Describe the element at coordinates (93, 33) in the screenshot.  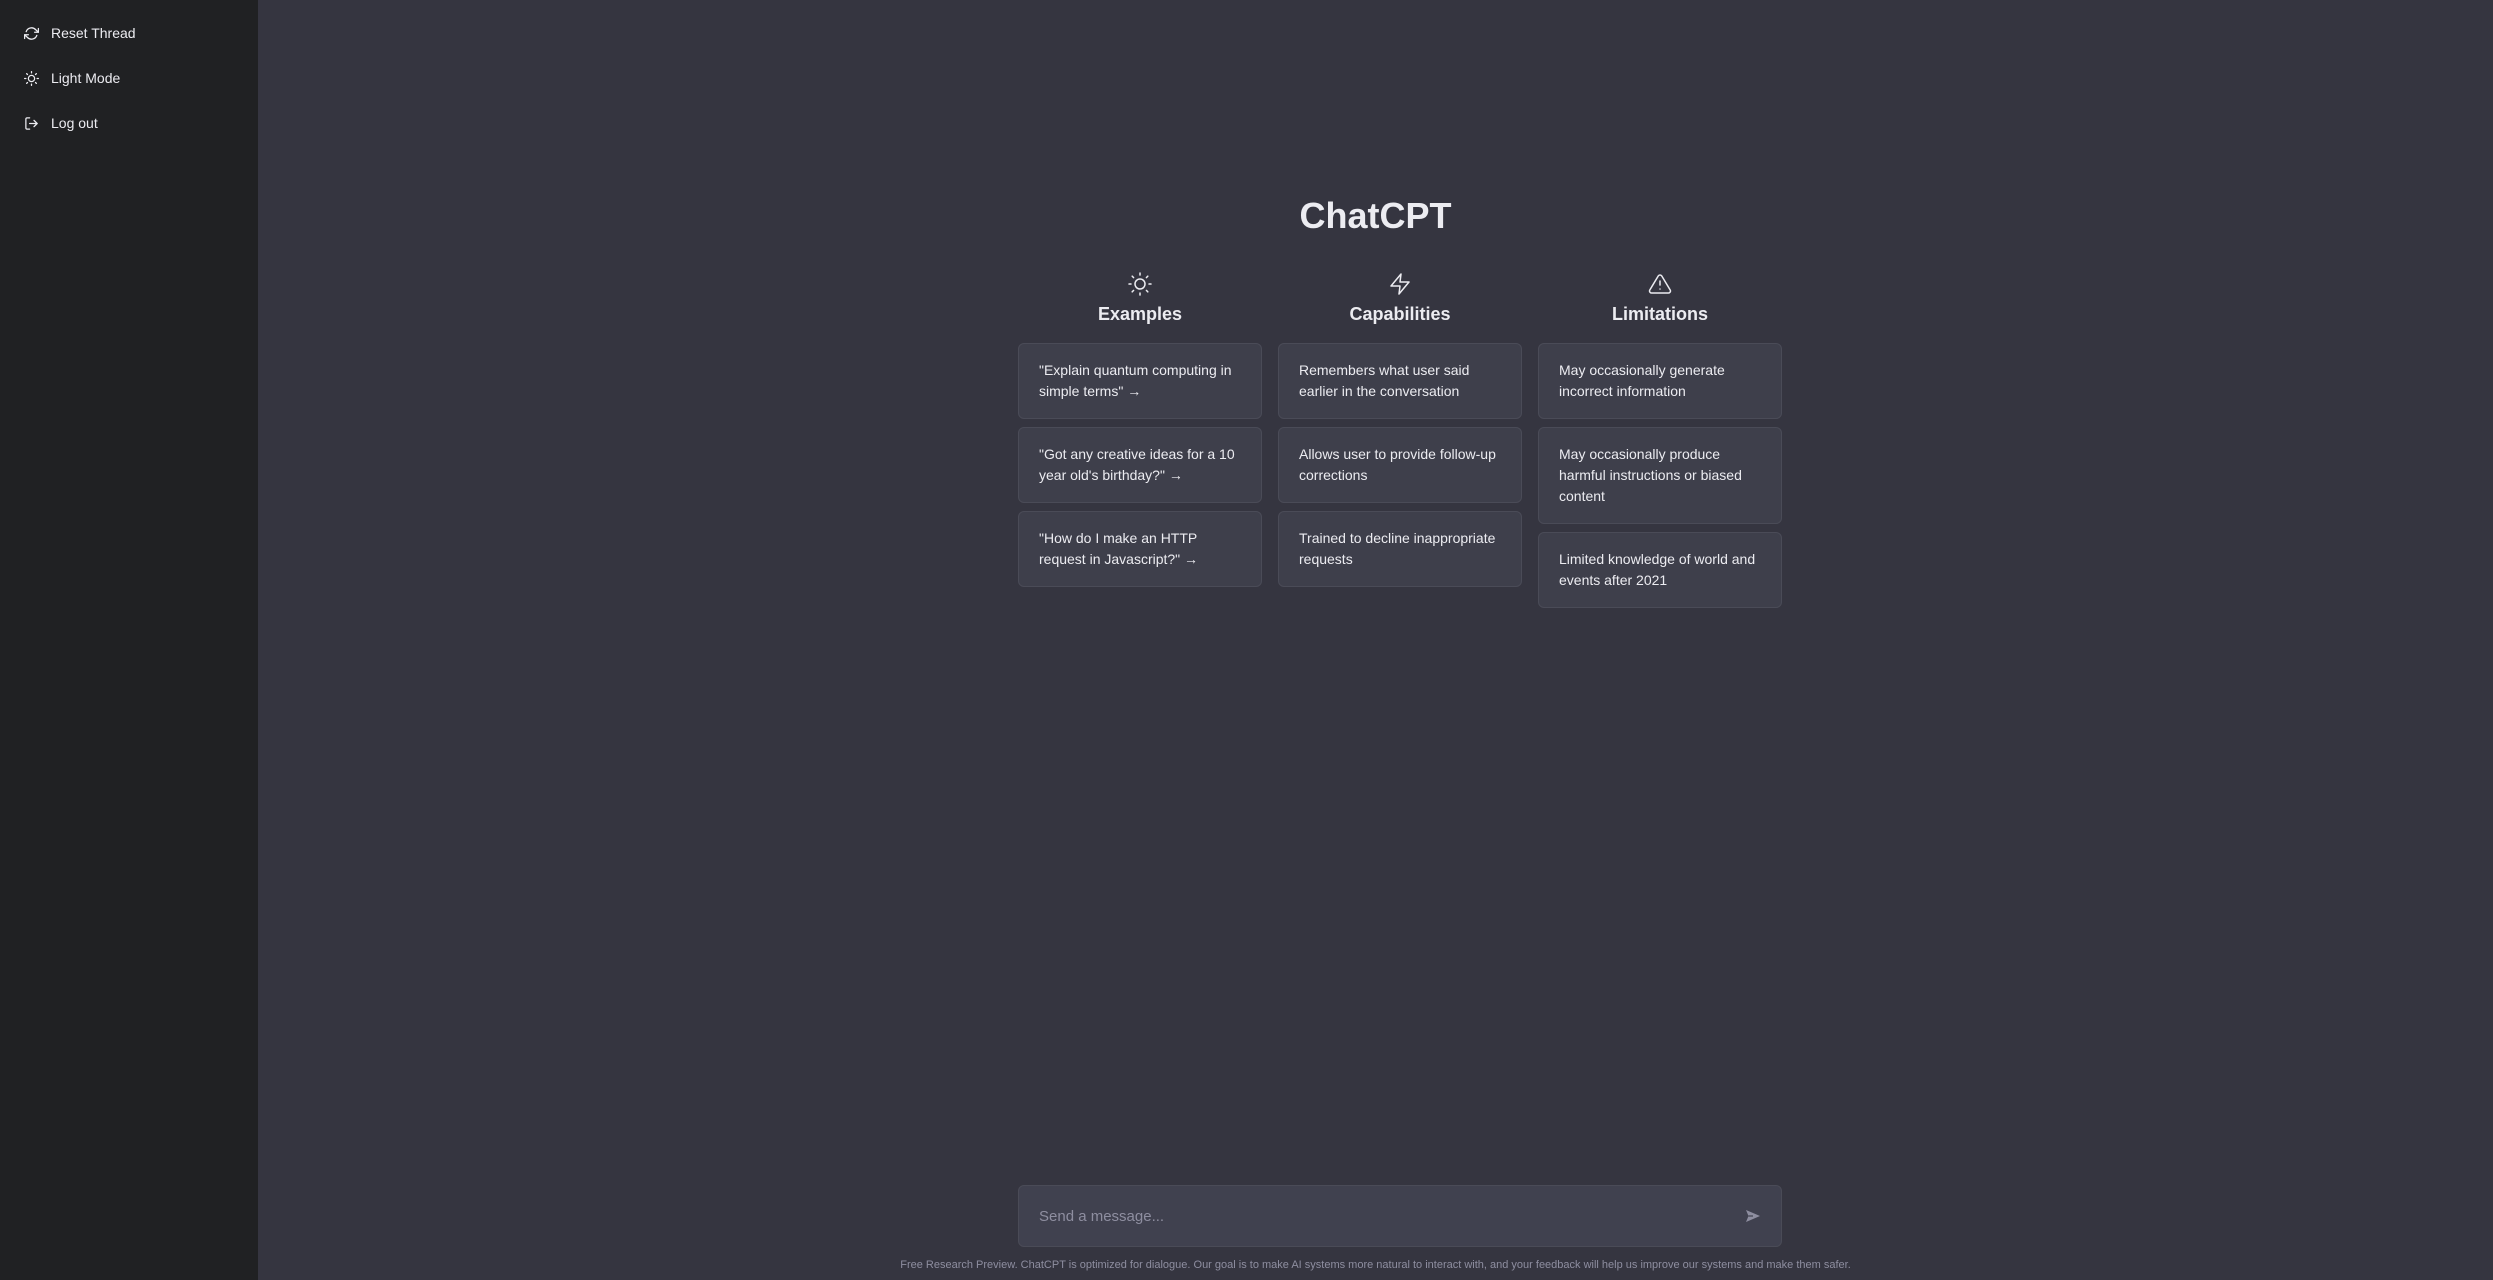
I see `sidebar-item-label: Reset Thread` at that location.